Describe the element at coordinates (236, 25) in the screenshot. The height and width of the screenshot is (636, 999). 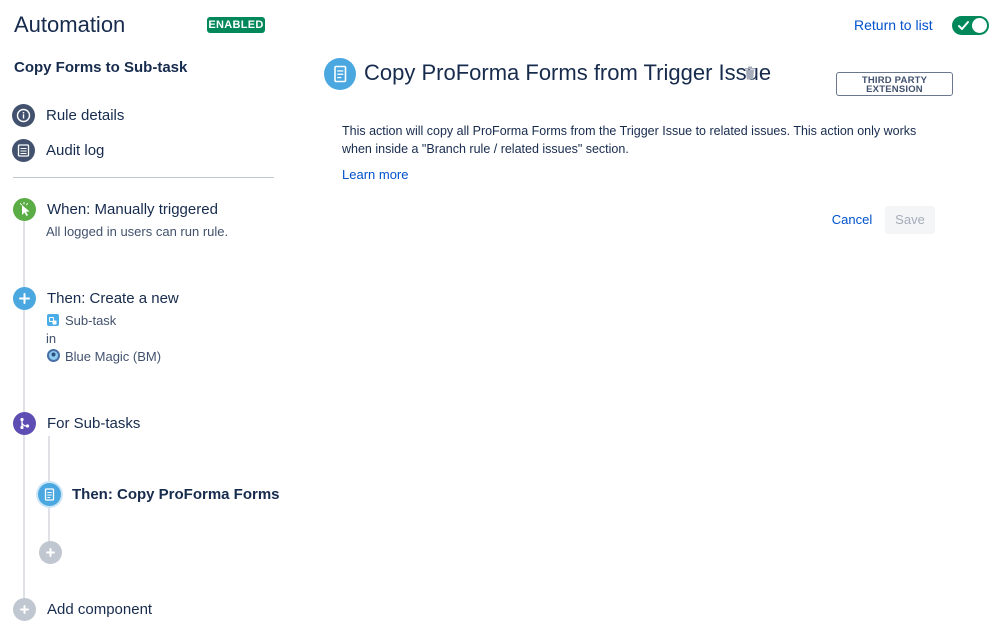
I see `status-badge: ENABLED` at that location.